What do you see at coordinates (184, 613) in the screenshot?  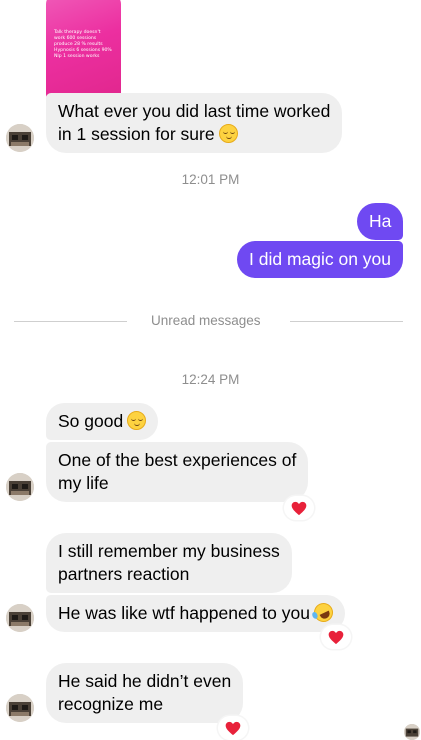 I see `message-text: He was like wtf happened to you` at bounding box center [184, 613].